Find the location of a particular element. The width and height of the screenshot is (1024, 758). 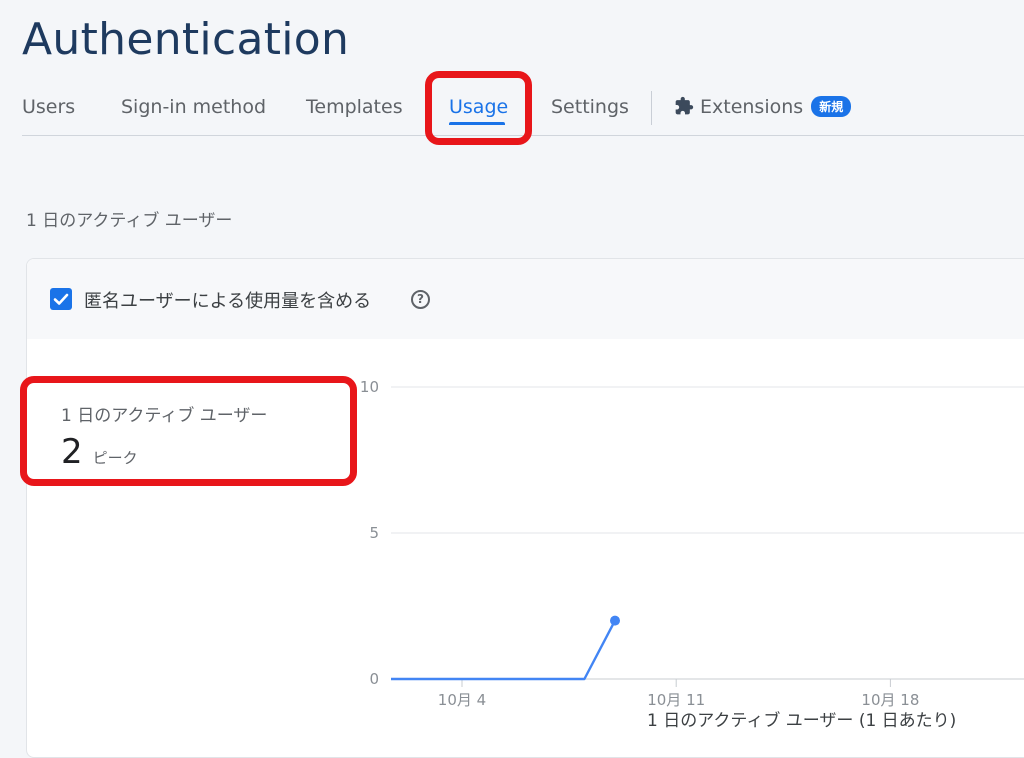

tab-users: Users is located at coordinates (48, 107).